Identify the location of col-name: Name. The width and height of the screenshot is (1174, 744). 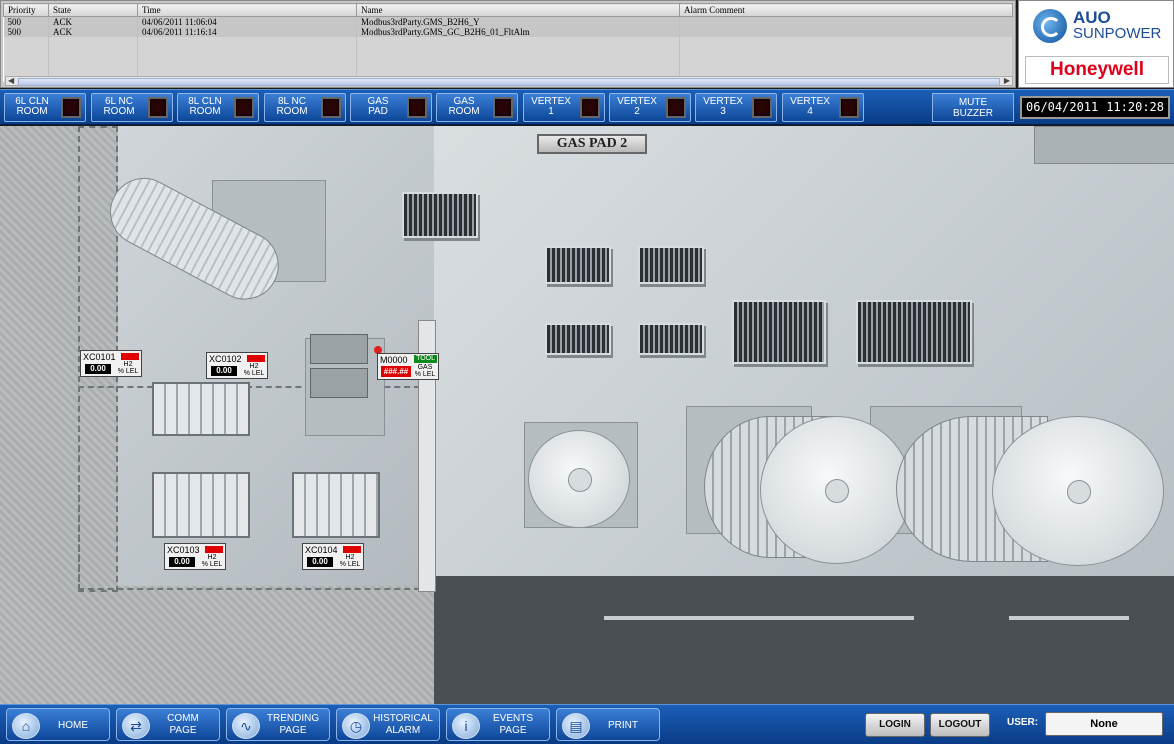
(518, 10).